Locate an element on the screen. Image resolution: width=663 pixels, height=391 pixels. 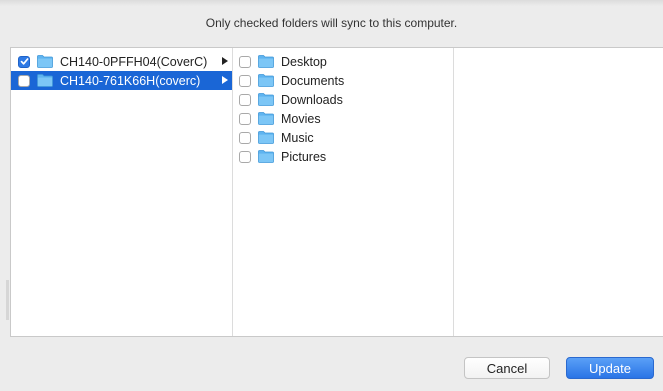
folder-row-desktop: Desktop is located at coordinates (343, 61).